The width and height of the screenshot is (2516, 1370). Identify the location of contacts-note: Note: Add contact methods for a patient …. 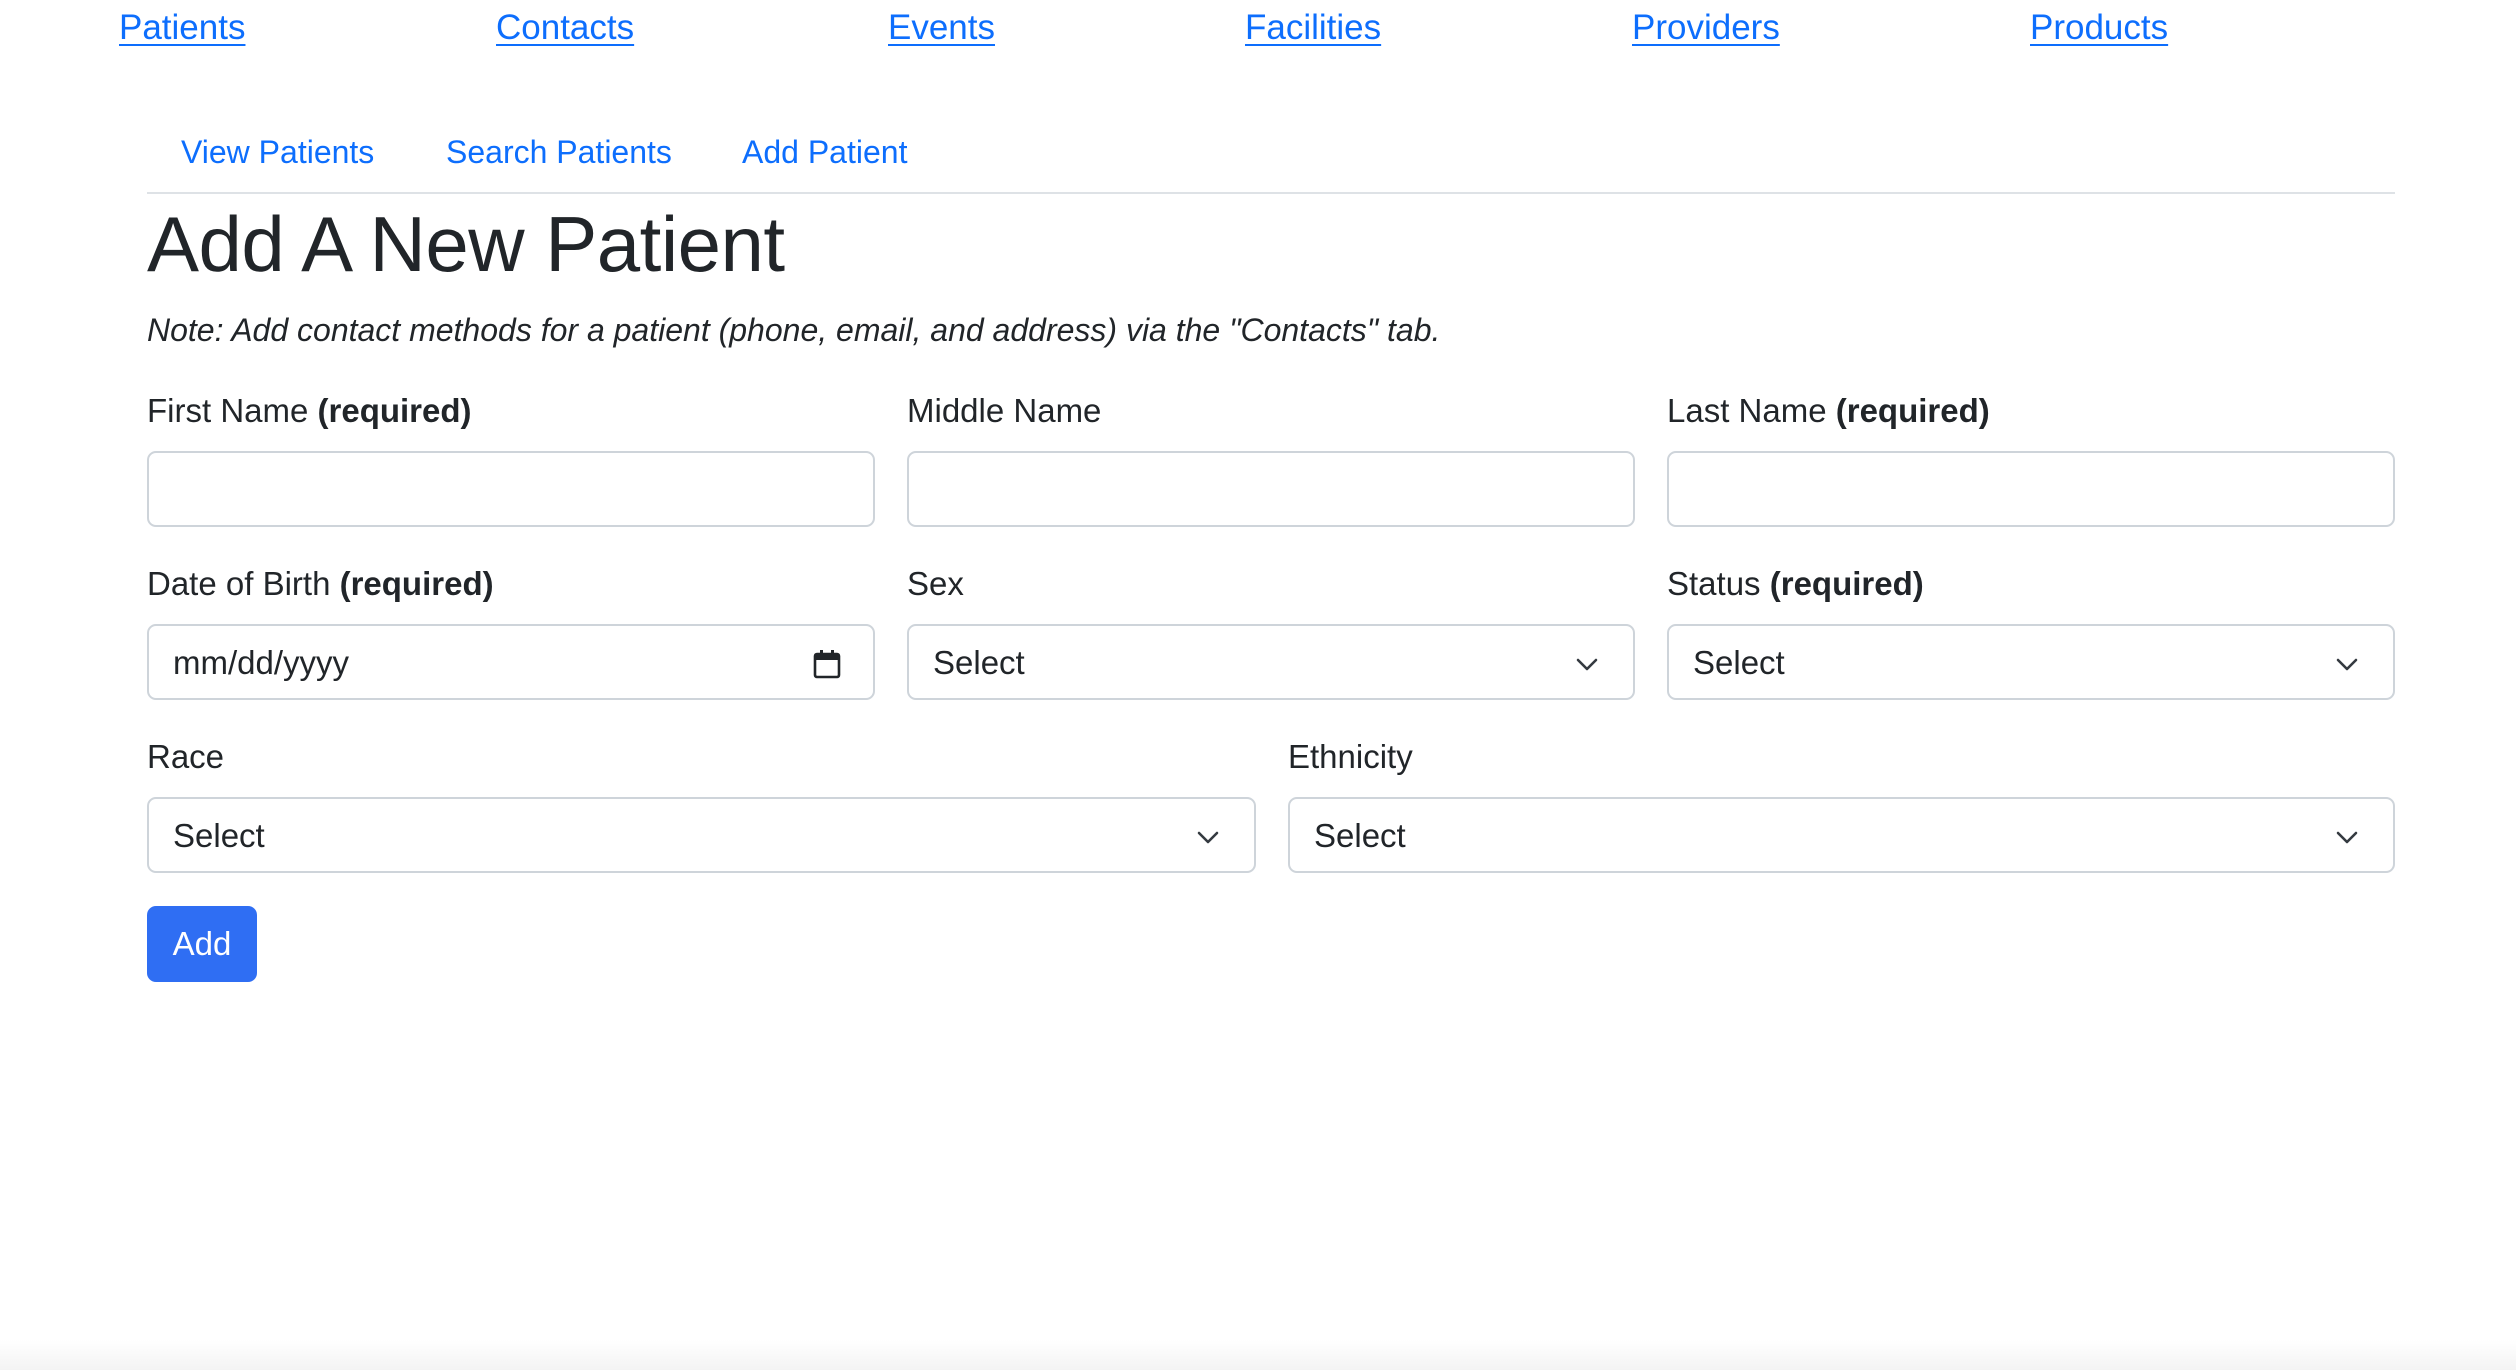
(794, 330).